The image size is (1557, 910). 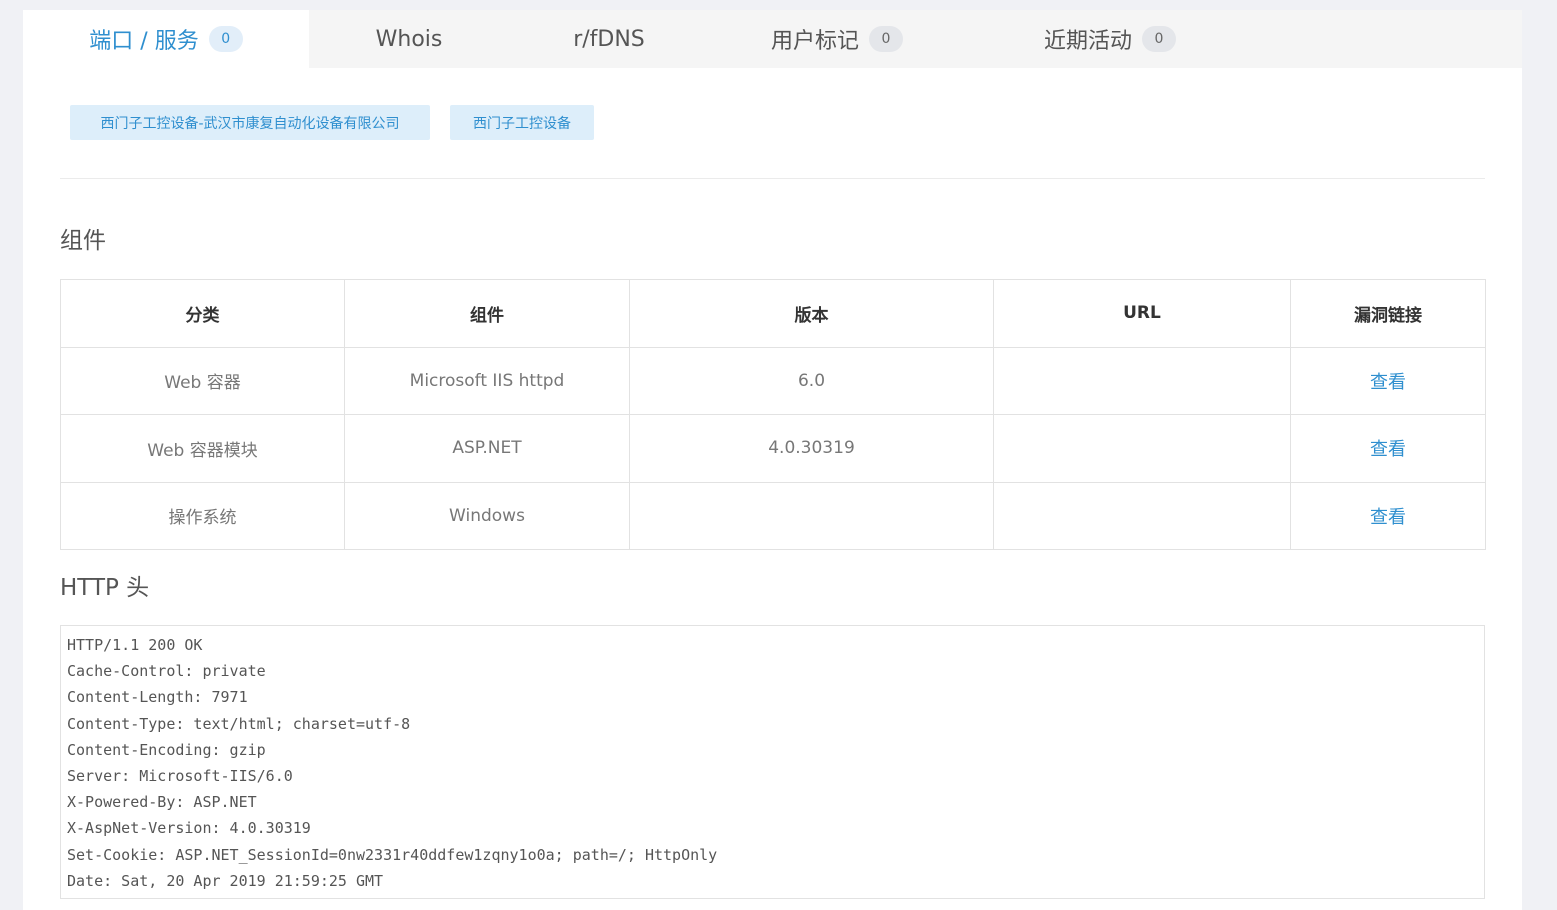 What do you see at coordinates (105, 588) in the screenshot?
I see `http-headers-section-title: HTTP 头` at bounding box center [105, 588].